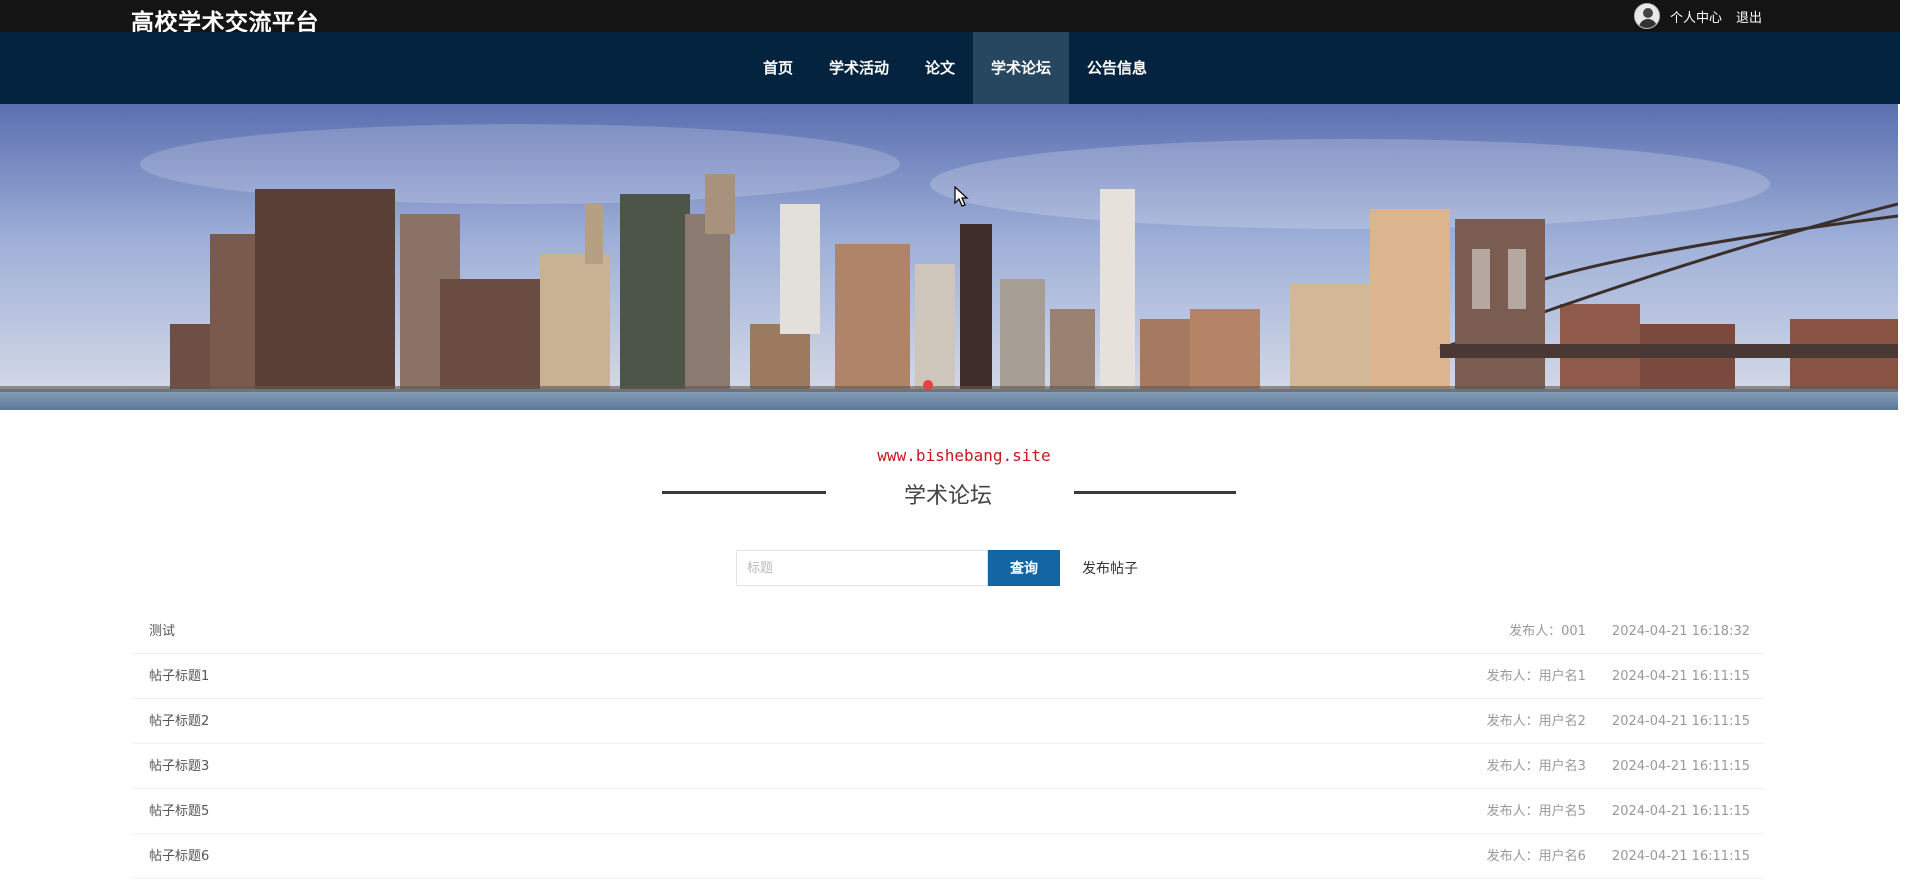  What do you see at coordinates (964, 455) in the screenshot?
I see `watermark-text: www.bishebang.site` at bounding box center [964, 455].